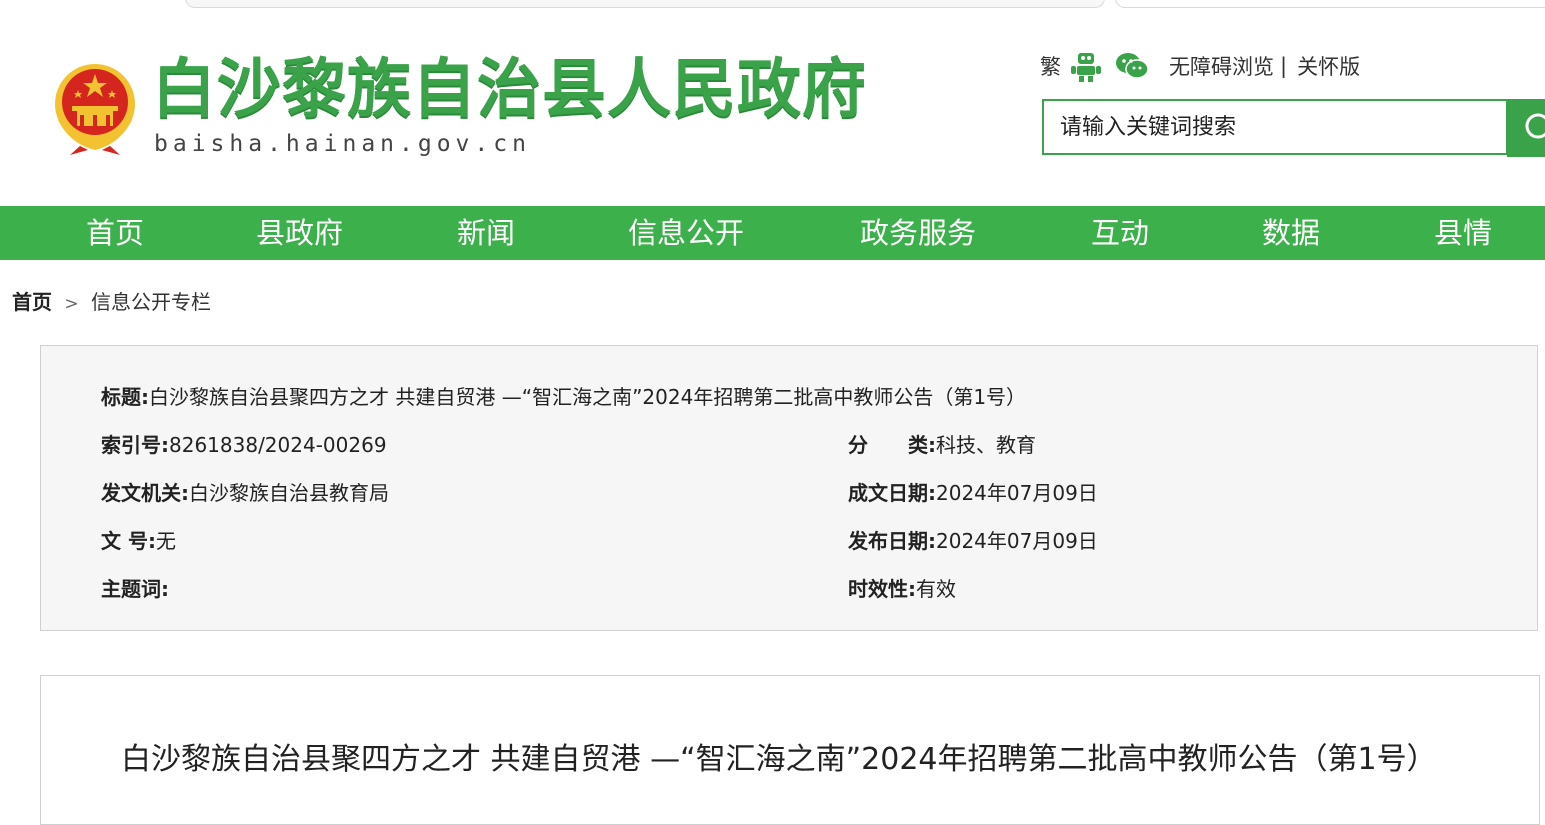  I want to click on meta-issuer-value: 白沙黎族自治县教育局, so click(289, 493).